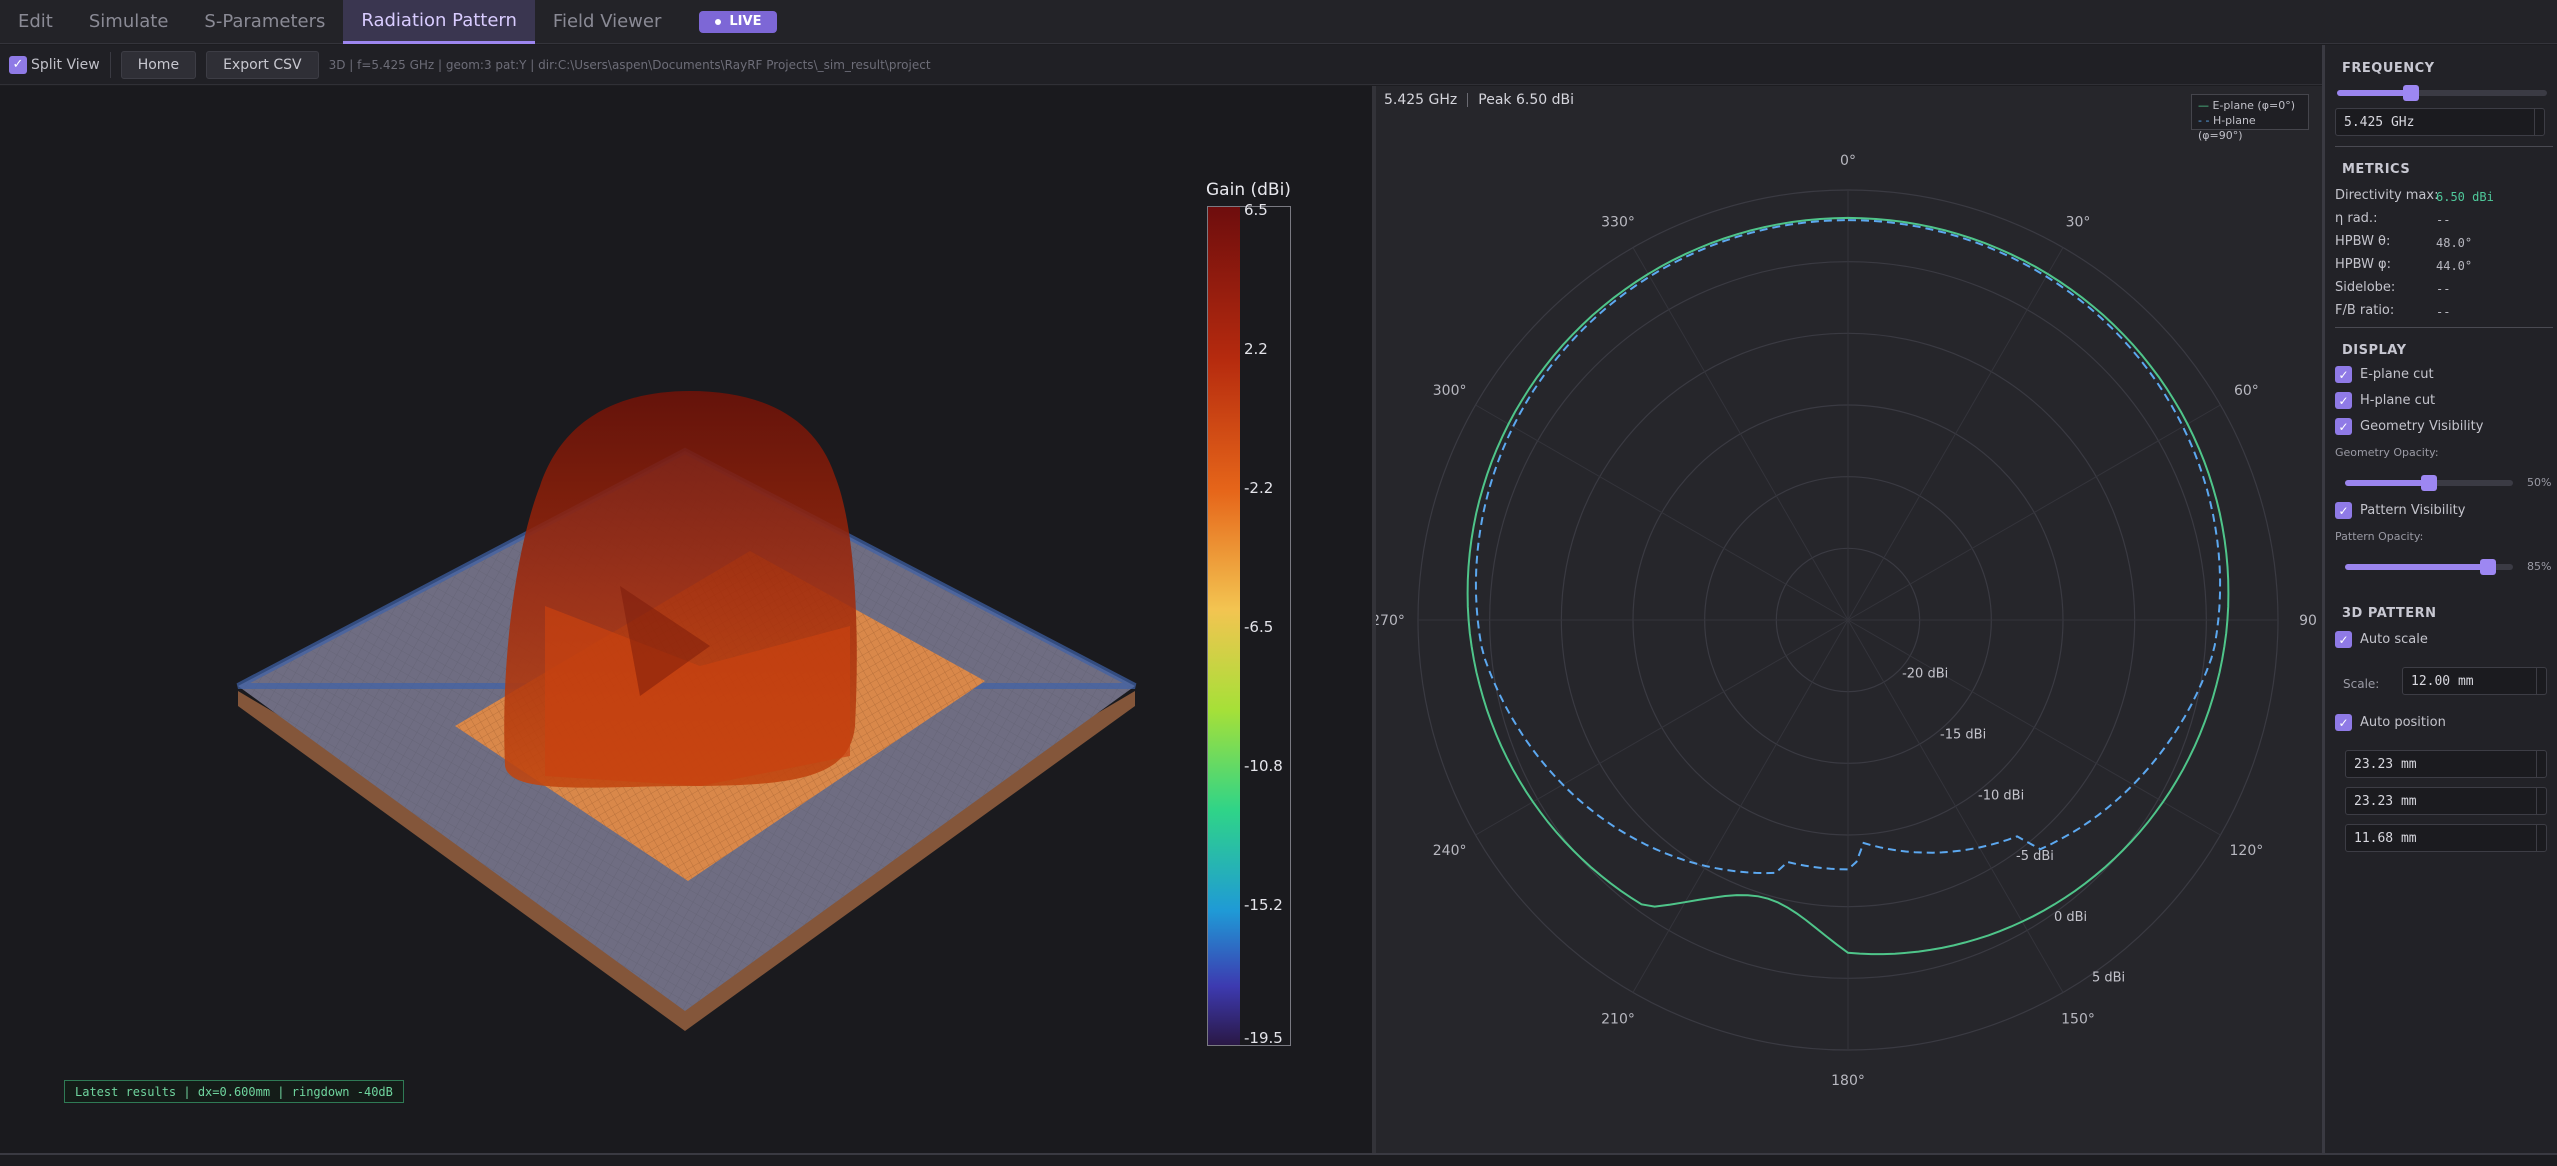 This screenshot has width=2557, height=1166. Describe the element at coordinates (2429, 567) in the screenshot. I see `pattern-opacity-slider` at that location.